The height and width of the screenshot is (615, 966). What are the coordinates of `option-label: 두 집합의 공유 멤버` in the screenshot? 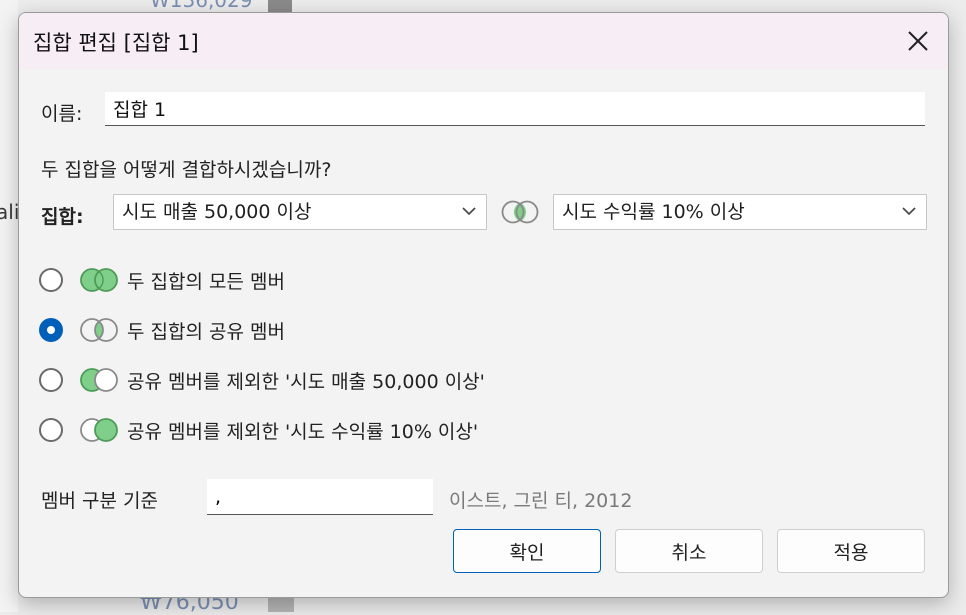 It's located at (206, 331).